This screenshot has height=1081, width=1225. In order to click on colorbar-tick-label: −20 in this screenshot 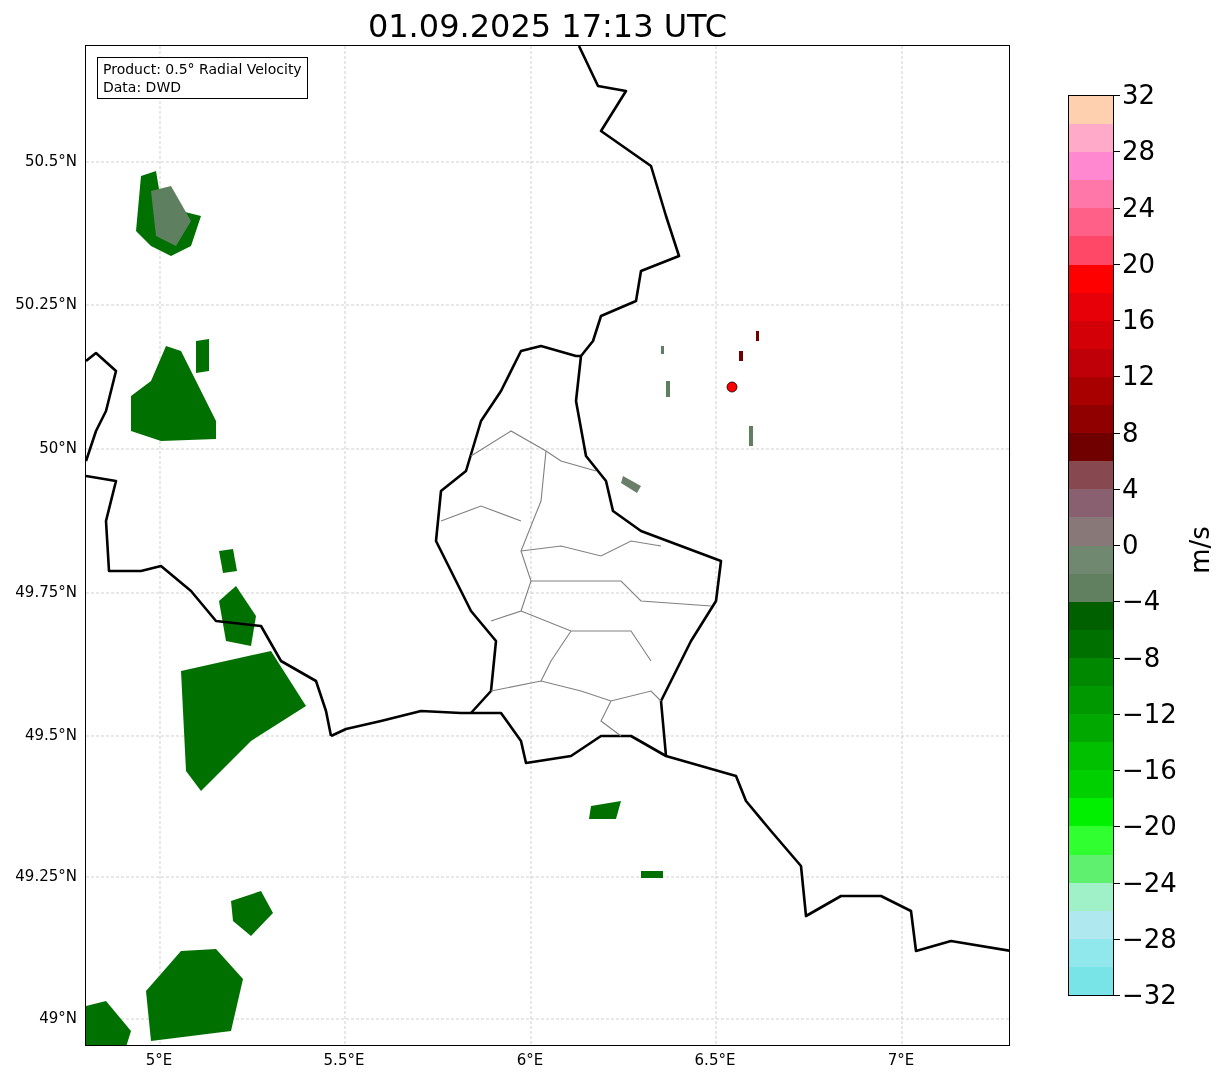, I will do `click(1149, 826)`.